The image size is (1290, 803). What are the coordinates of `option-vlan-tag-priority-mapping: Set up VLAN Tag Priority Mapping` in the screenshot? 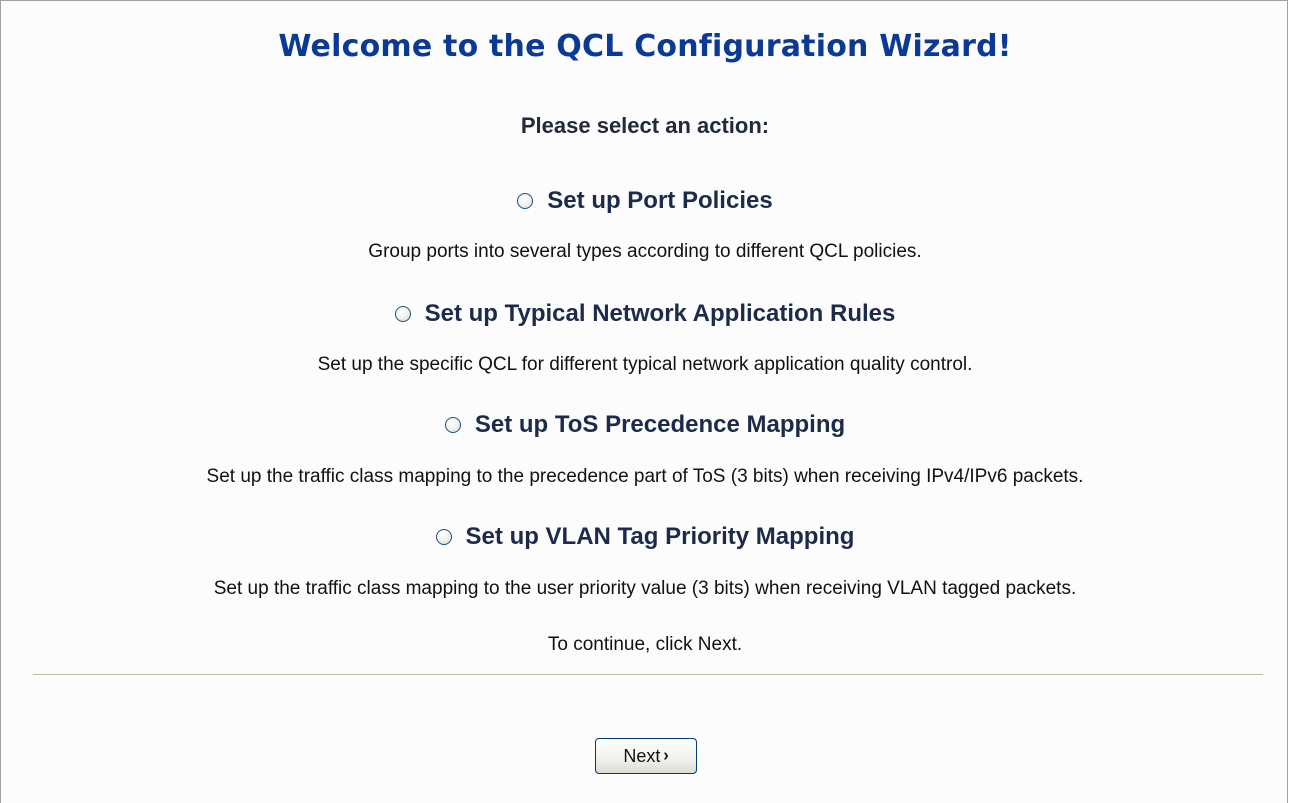 It's located at (645, 537).